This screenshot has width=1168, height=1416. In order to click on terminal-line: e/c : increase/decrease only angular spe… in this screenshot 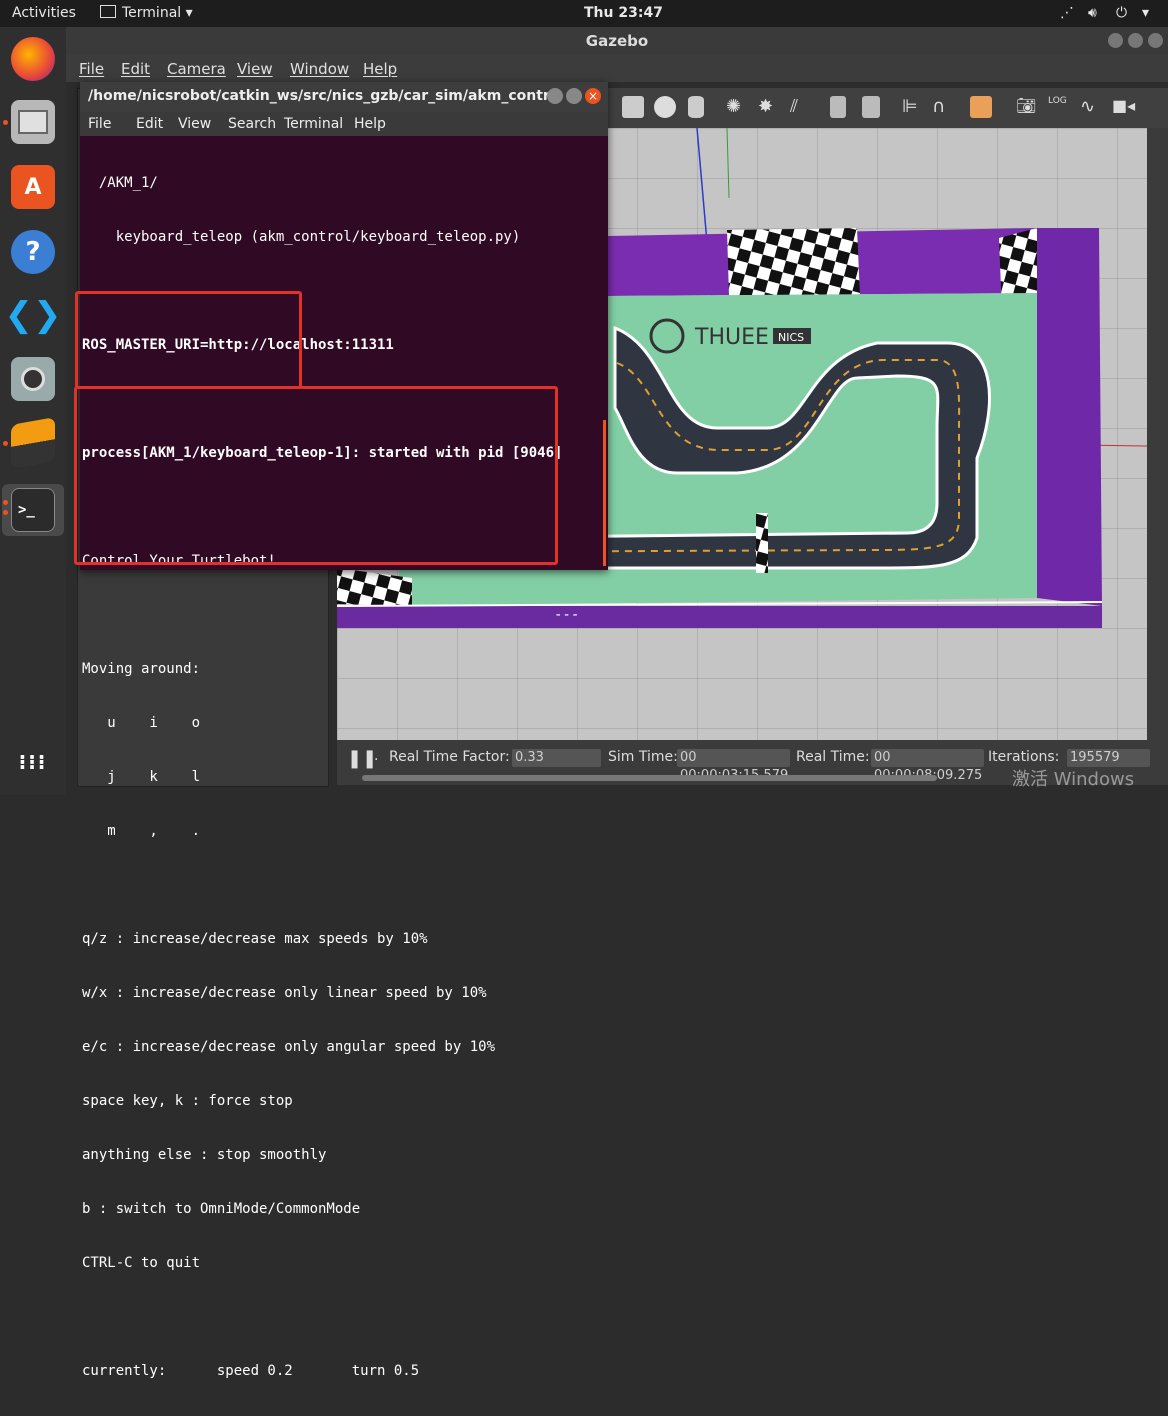, I will do `click(289, 1047)`.